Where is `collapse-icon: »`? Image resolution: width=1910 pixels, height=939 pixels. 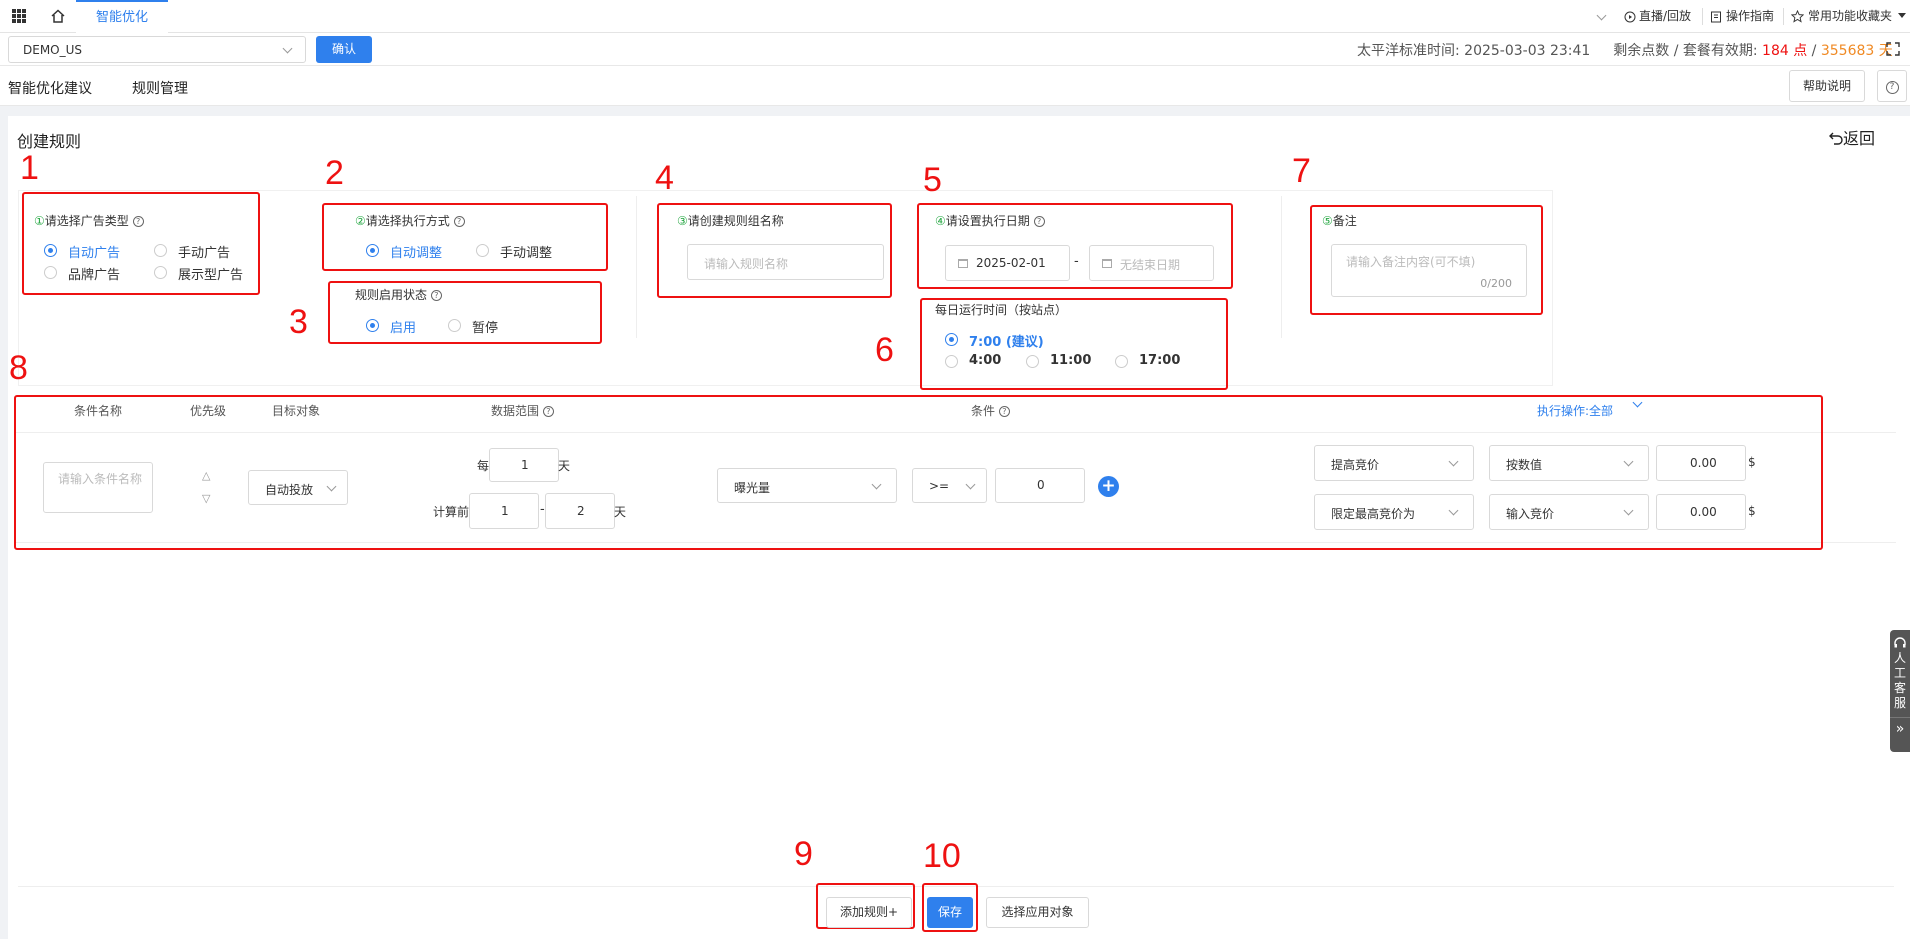
collapse-icon: » is located at coordinates (1900, 727).